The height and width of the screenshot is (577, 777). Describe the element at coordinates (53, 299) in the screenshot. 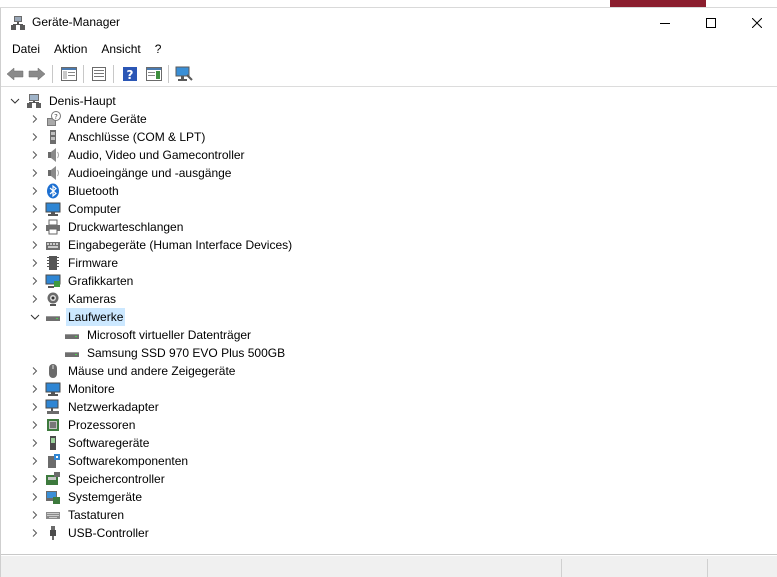

I see `camera-icon` at that location.